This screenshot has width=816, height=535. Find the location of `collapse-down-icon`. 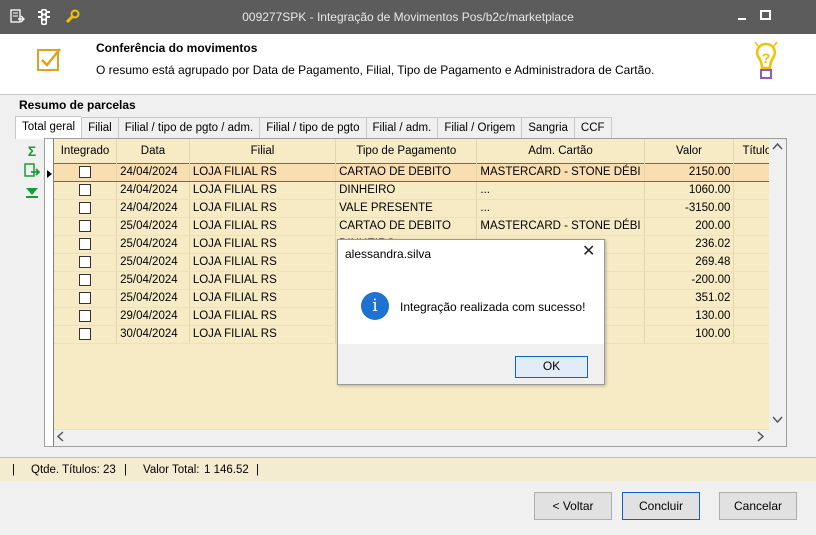

collapse-down-icon is located at coordinates (32, 193).